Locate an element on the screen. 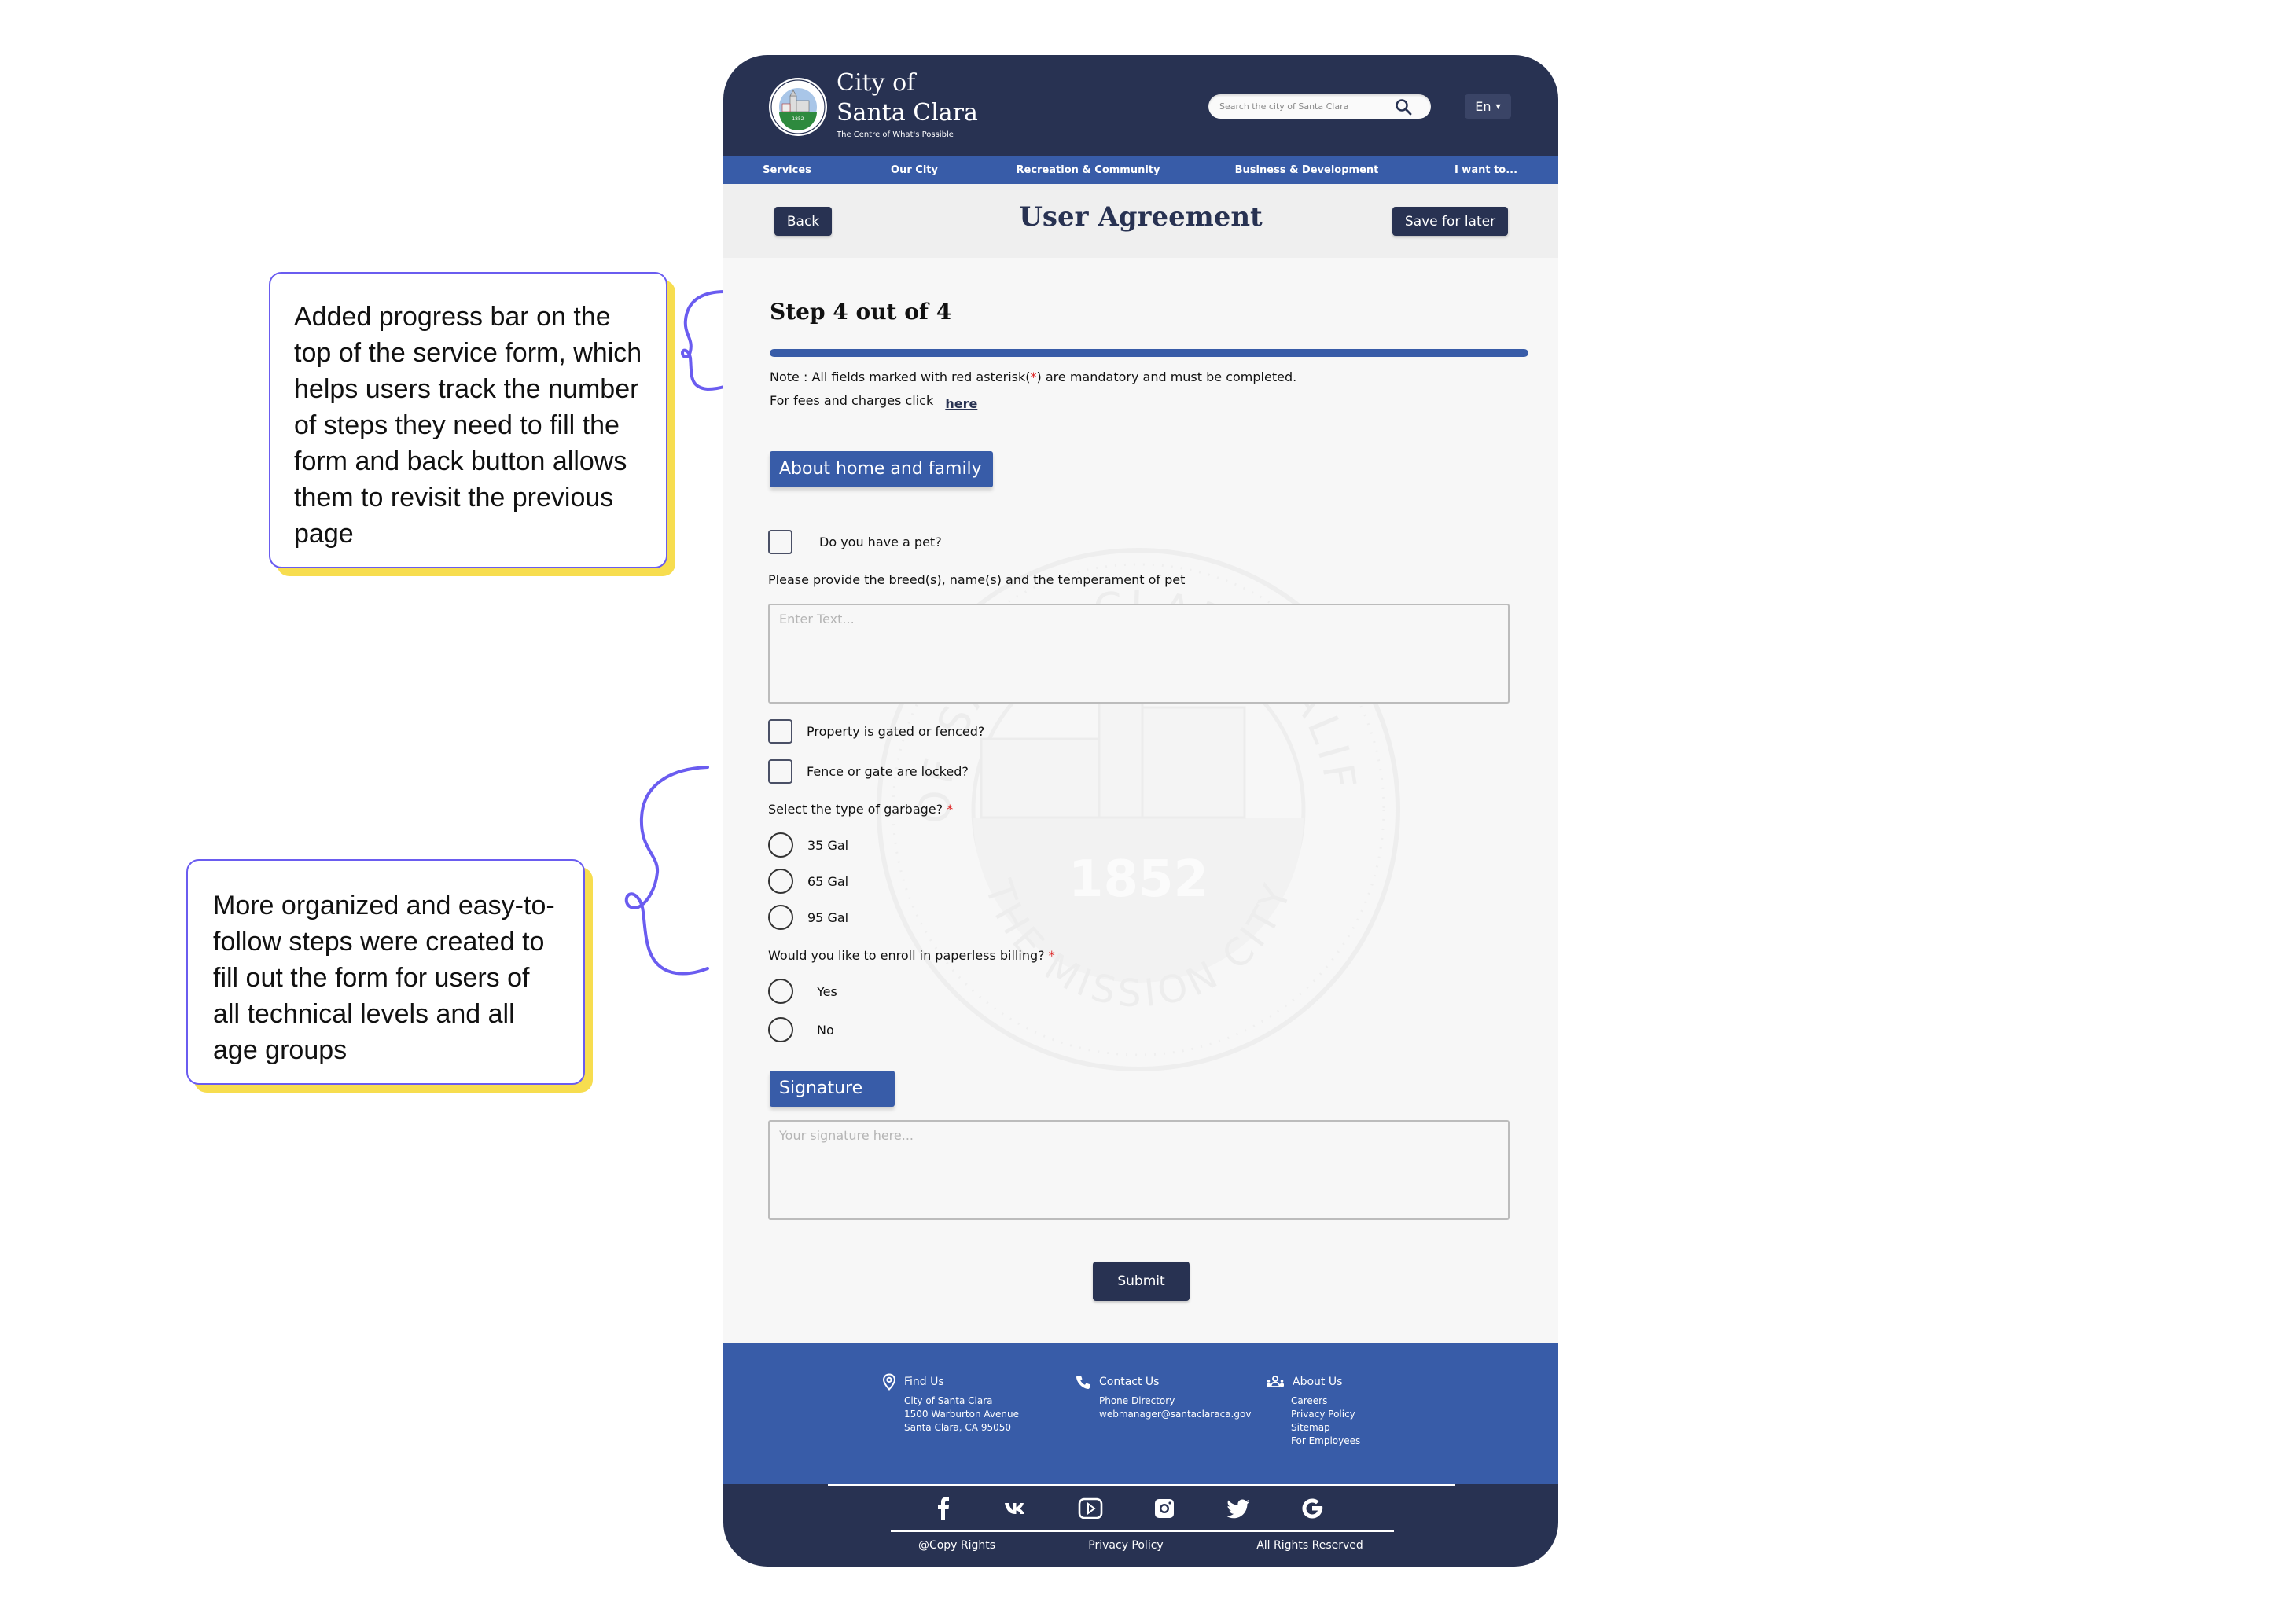  locked-checkbox-row: Fence or gate are locked? is located at coordinates (868, 771).